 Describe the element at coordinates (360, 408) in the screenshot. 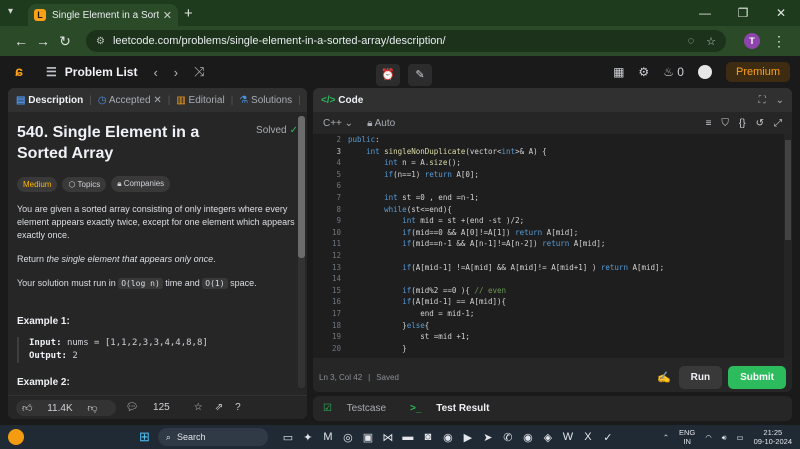

I see `tab-testcase: ☑ Testcase` at that location.